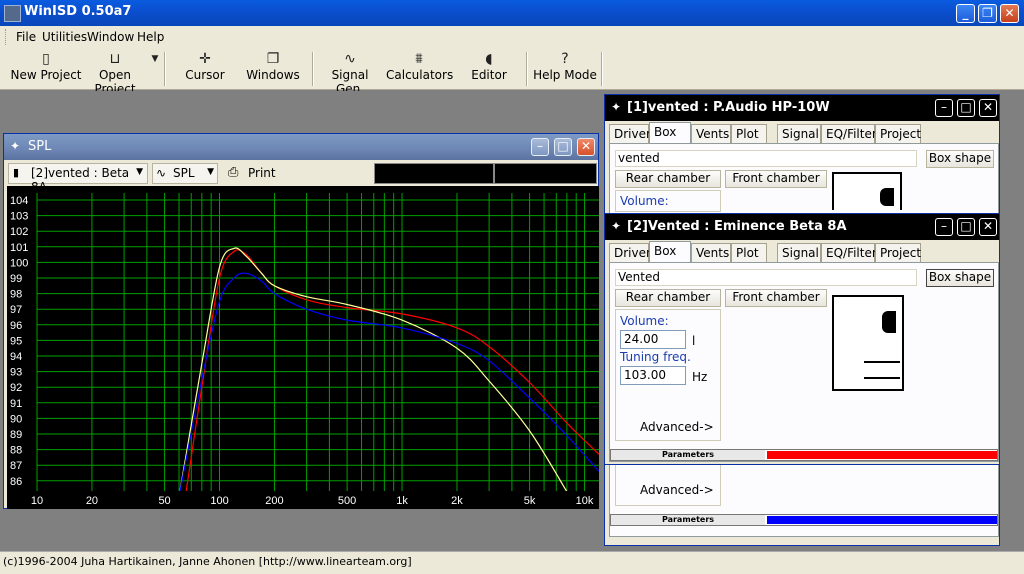 Image resolution: width=1024 pixels, height=574 pixels. Describe the element at coordinates (37, 501) in the screenshot. I see `x-tick-label: 10` at that location.